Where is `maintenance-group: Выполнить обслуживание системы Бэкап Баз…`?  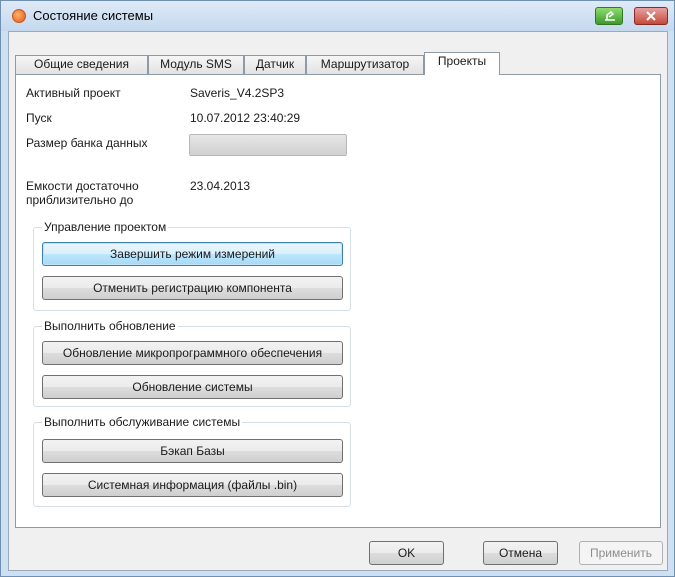
maintenance-group: Выполнить обслуживание системы Бэкап Баз… is located at coordinates (192, 461).